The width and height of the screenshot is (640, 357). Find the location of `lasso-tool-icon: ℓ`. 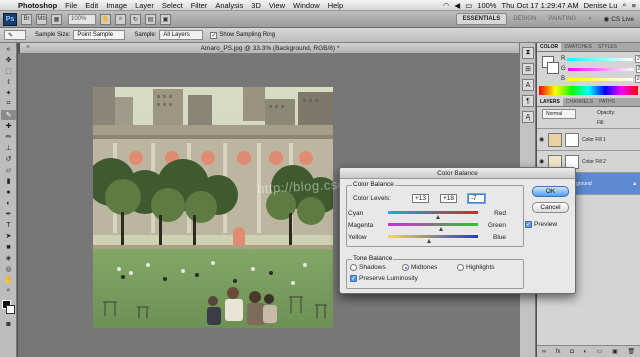

lasso-tool-icon: ℓ is located at coordinates (8, 82).